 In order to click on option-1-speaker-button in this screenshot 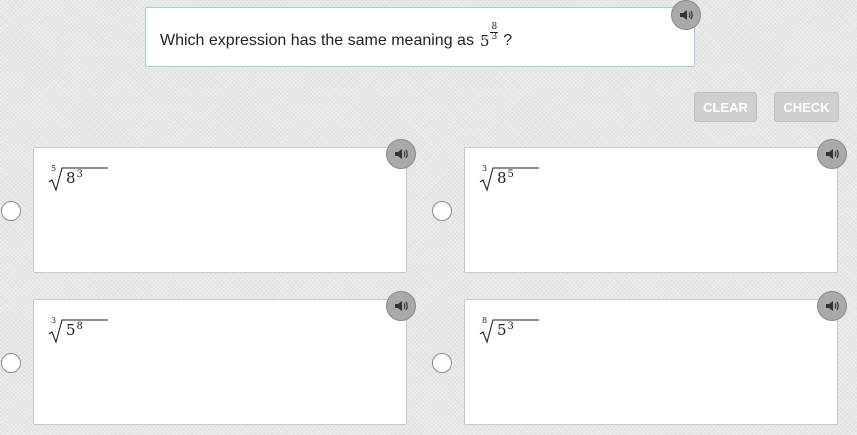, I will do `click(401, 154)`.